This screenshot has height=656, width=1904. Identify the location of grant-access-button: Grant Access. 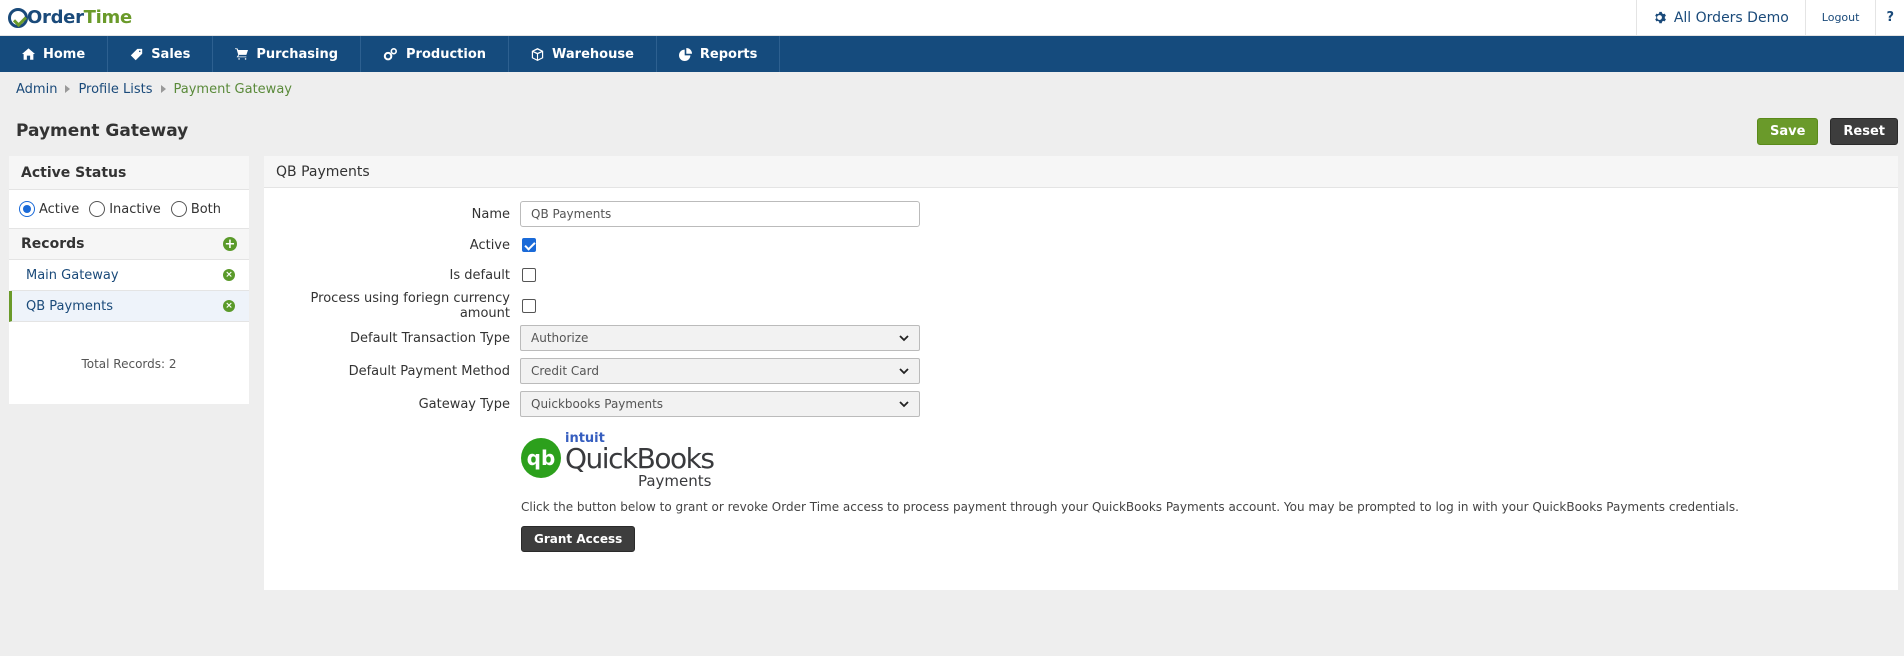
(578, 539).